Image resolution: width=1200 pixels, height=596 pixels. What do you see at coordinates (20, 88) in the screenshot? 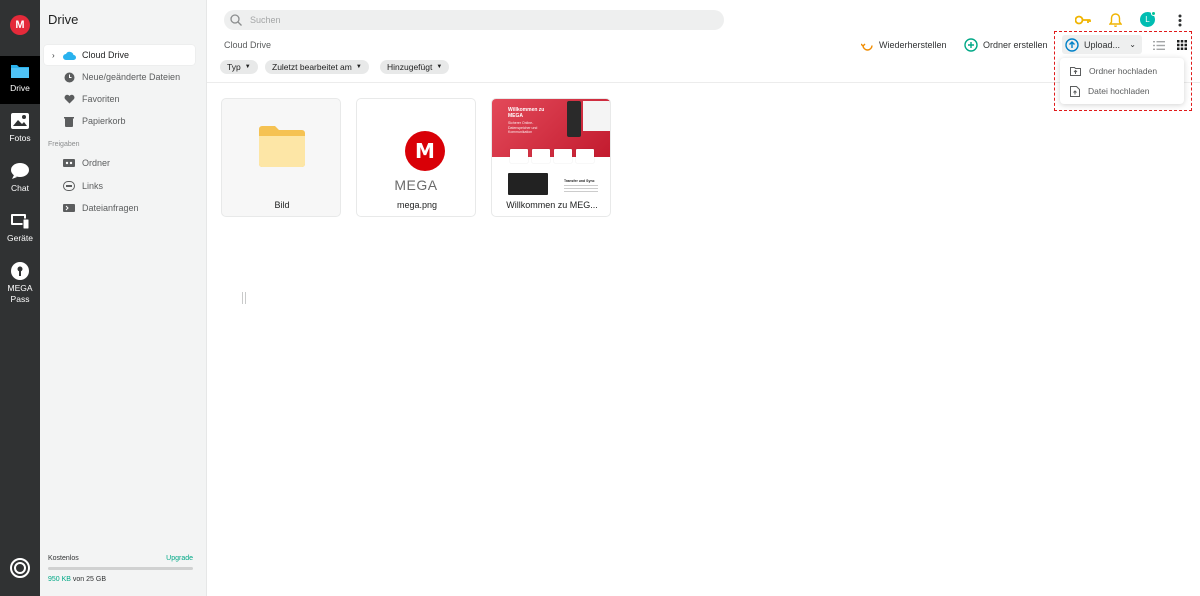
I see `rail-item-label: Drive` at bounding box center [20, 88].